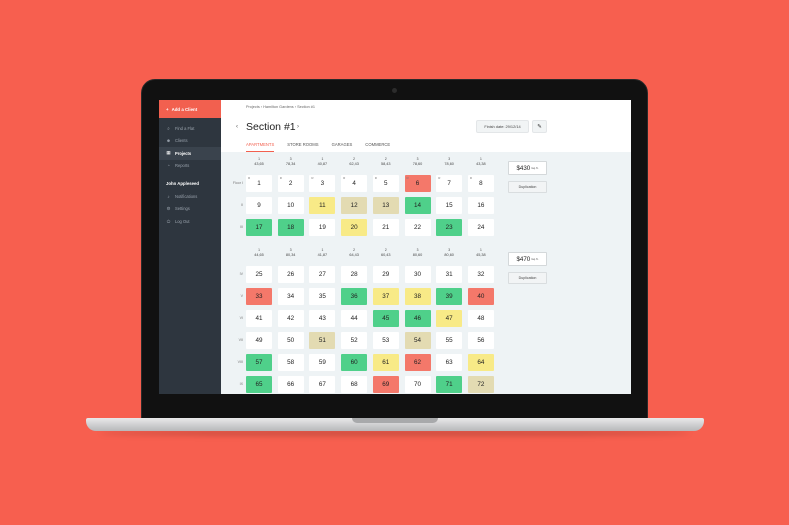  I want to click on apartment-cell: 56, so click(480, 340).